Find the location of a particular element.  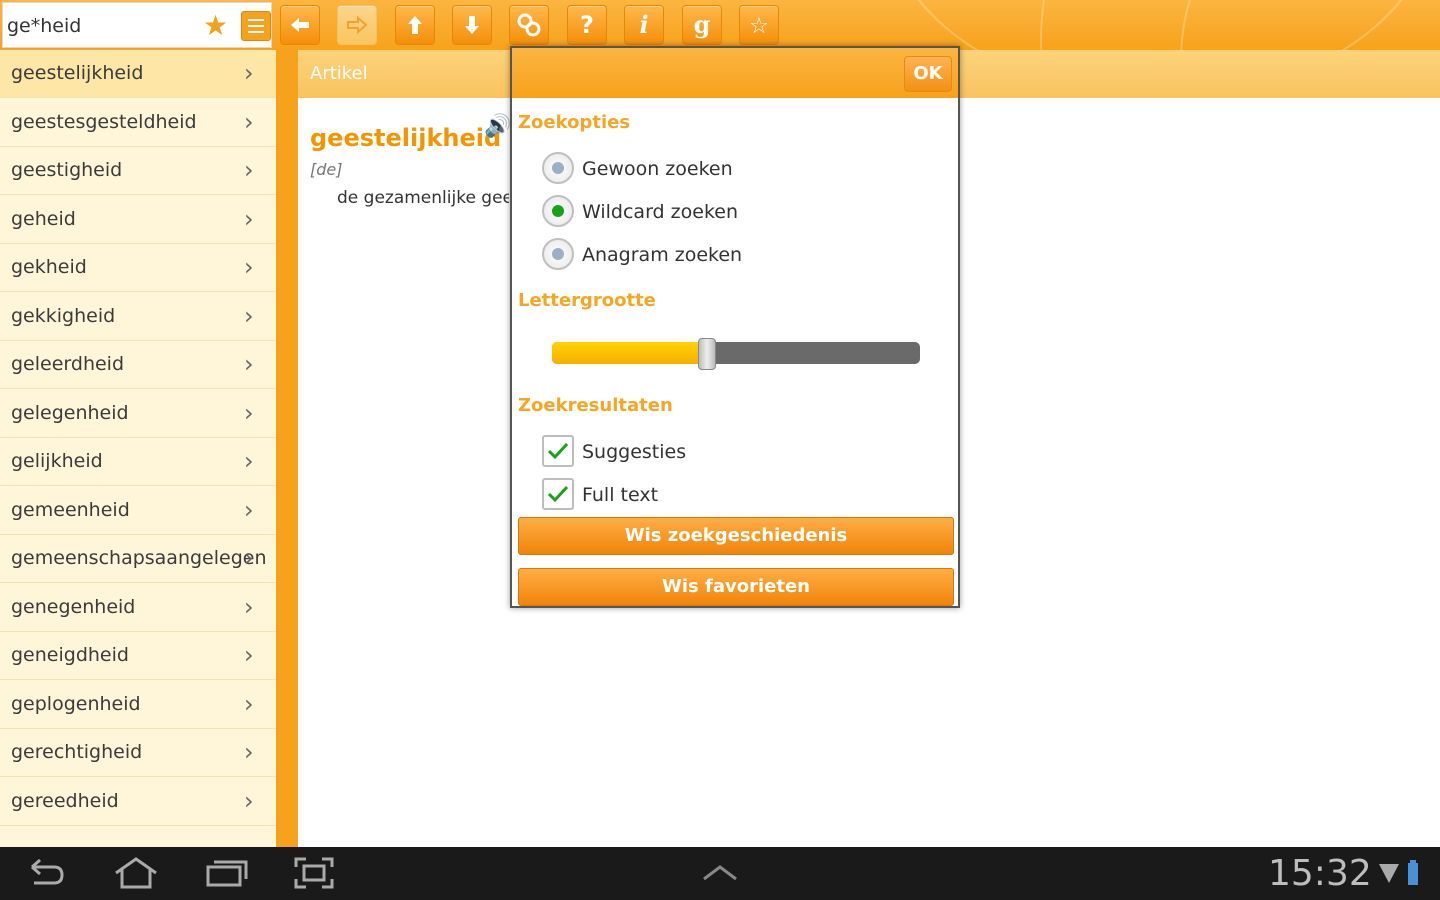

down-arrow-icon is located at coordinates (472, 25).